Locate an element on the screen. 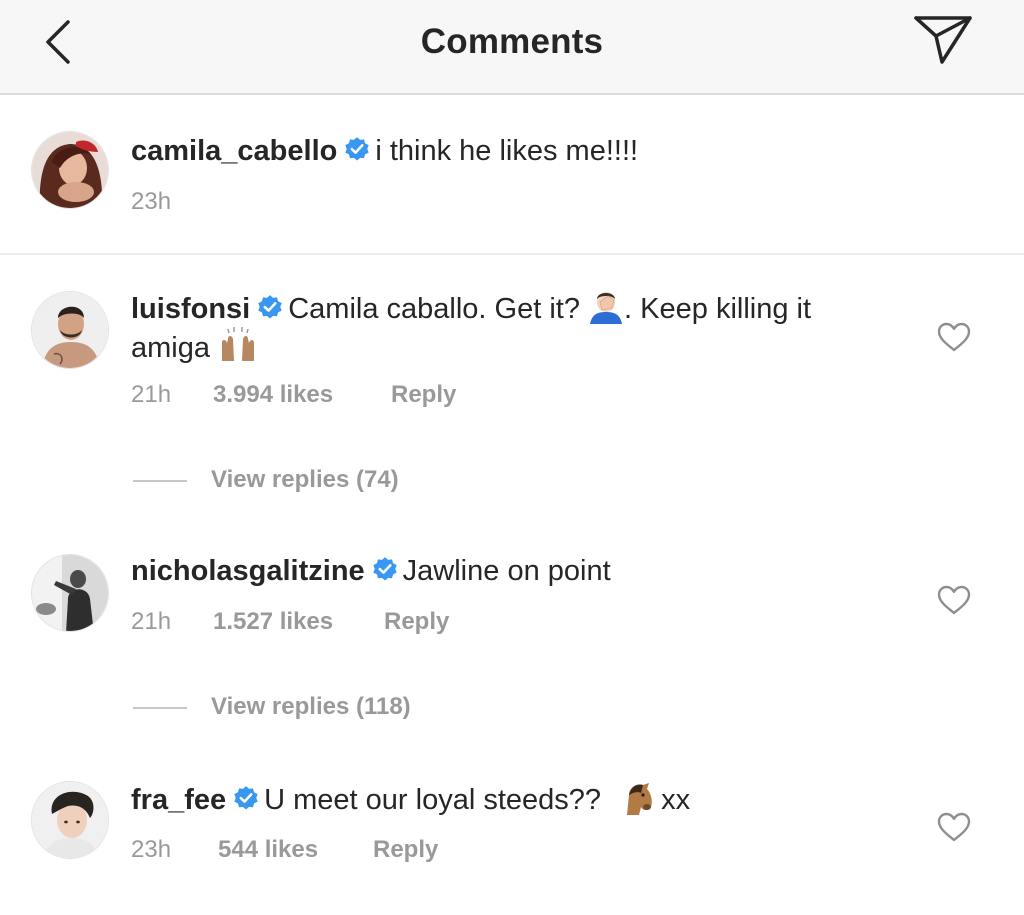 Image resolution: width=1024 pixels, height=915 pixels. comment-likes: 3.994 likes is located at coordinates (273, 395).